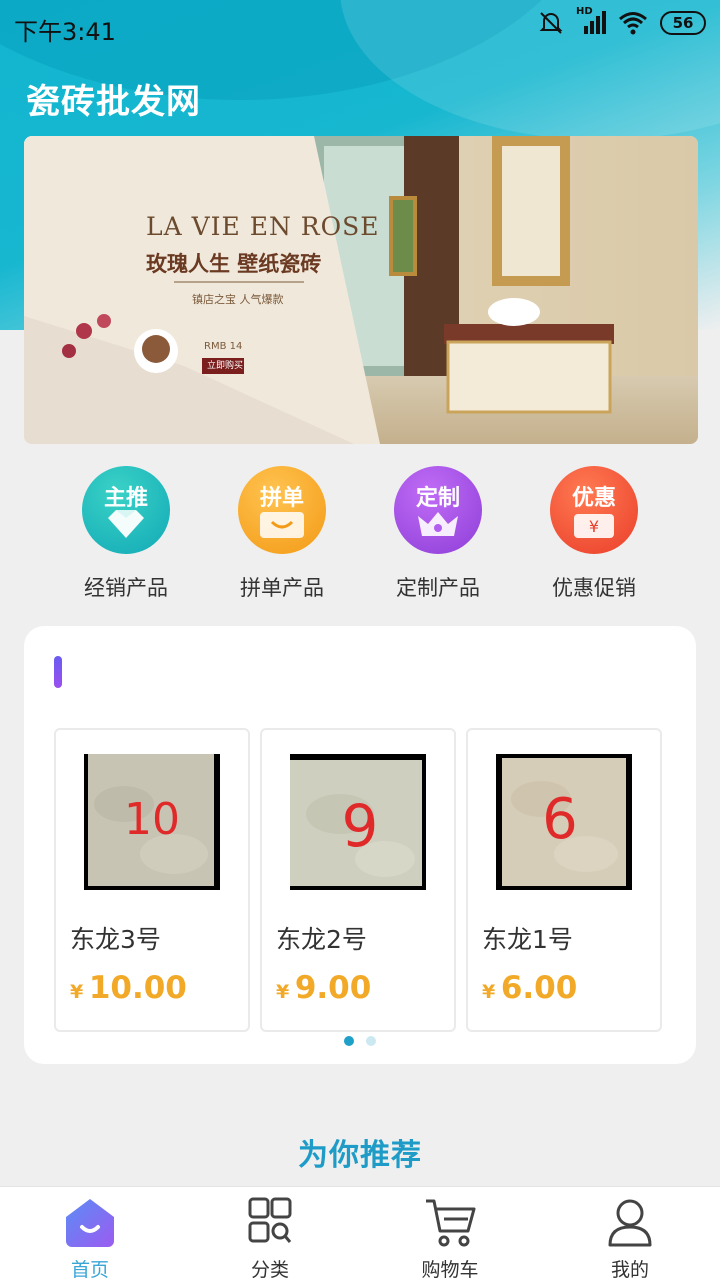  Describe the element at coordinates (438, 510) in the screenshot. I see `crown-icon: 定制` at that location.